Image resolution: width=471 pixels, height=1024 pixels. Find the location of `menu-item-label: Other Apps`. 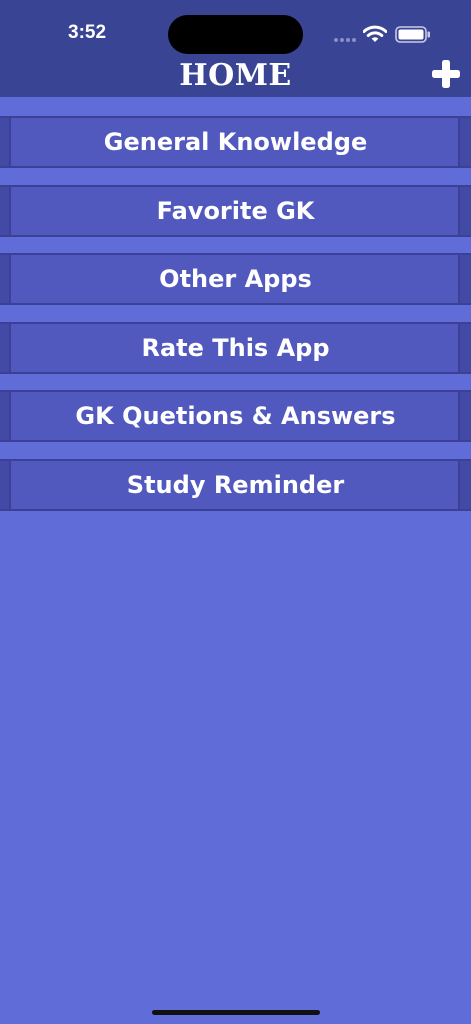

menu-item-label: Other Apps is located at coordinates (235, 279).